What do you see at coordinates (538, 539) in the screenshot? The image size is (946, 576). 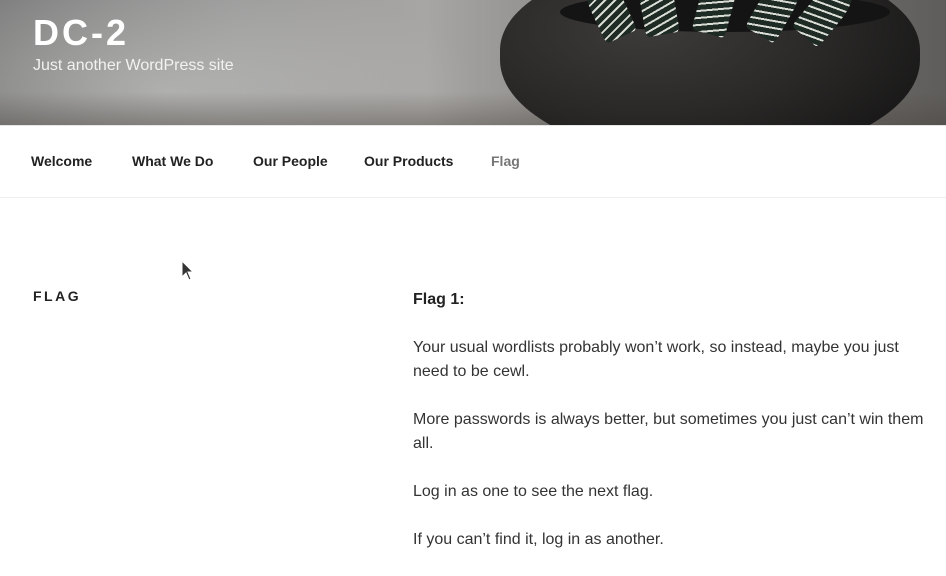 I see `paragraph: If you can’t find it, log in as another.` at bounding box center [538, 539].